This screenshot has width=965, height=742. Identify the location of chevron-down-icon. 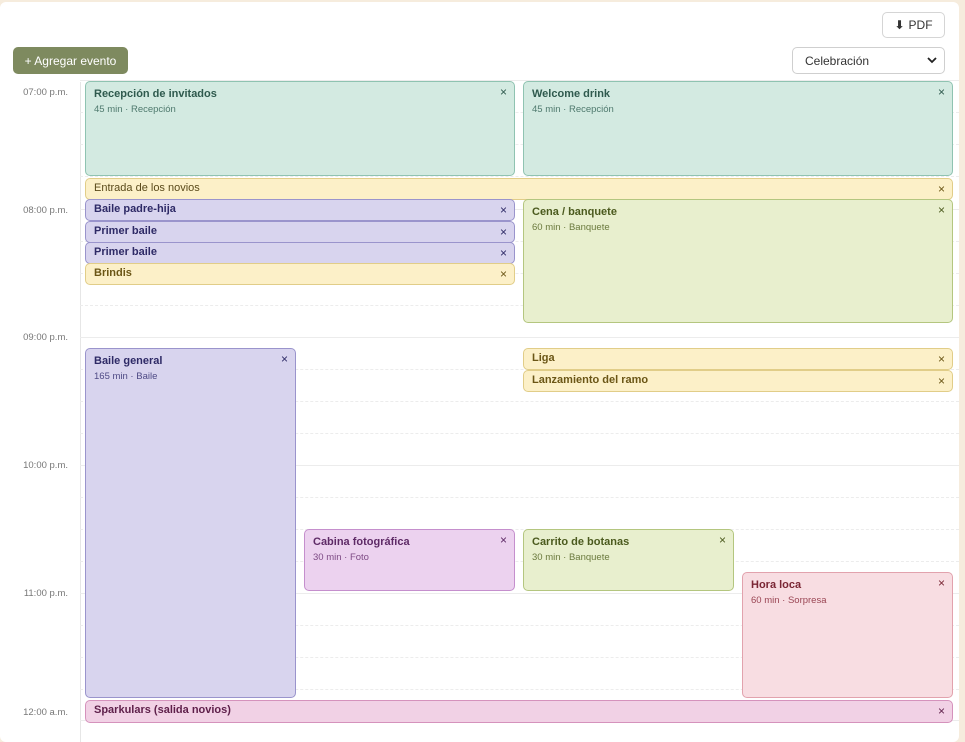
(932, 60).